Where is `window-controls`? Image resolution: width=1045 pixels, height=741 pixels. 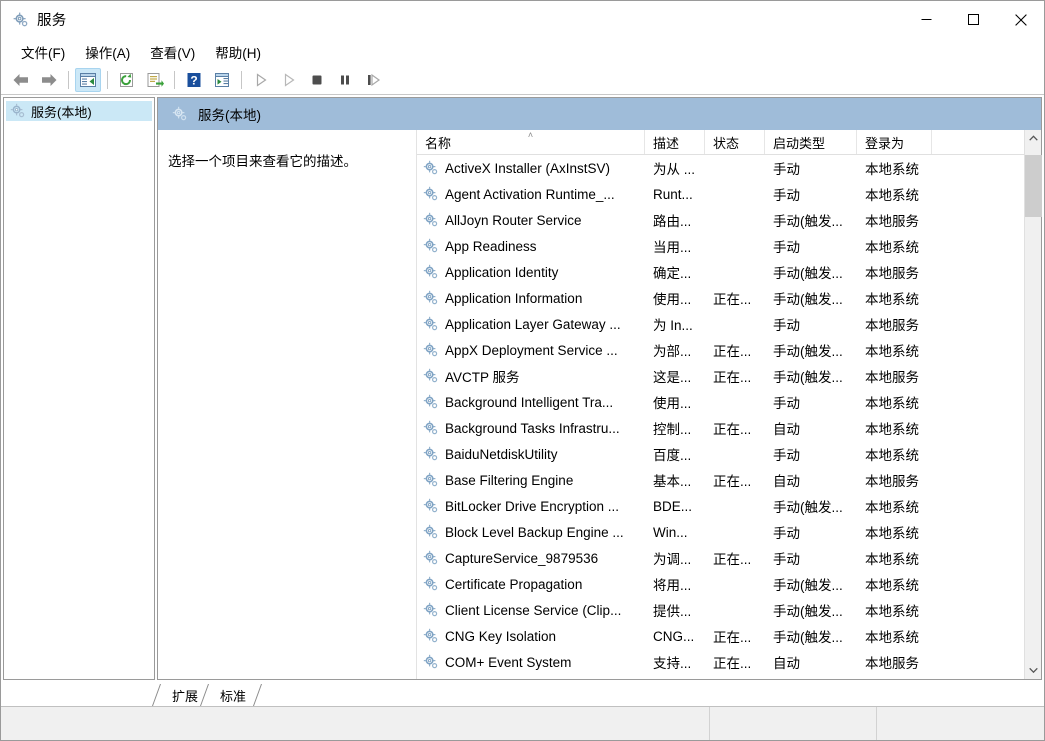 window-controls is located at coordinates (973, 19).